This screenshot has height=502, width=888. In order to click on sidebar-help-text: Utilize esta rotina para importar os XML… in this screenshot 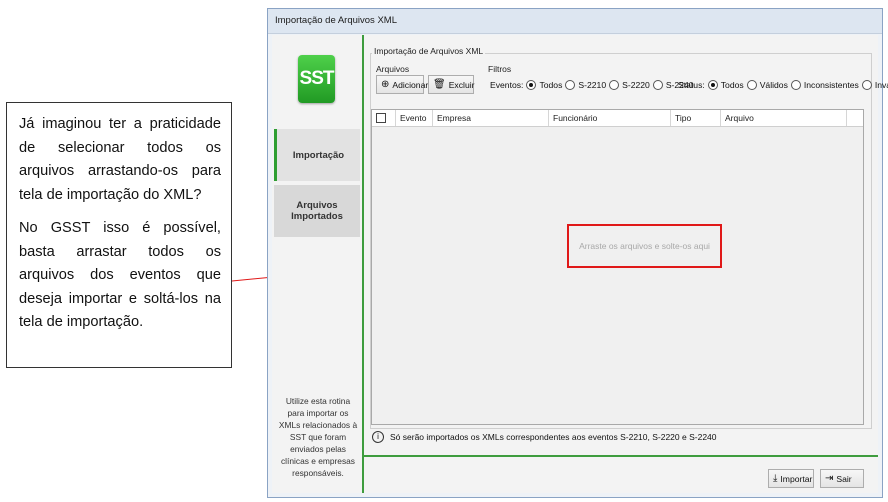, I will do `click(318, 437)`.